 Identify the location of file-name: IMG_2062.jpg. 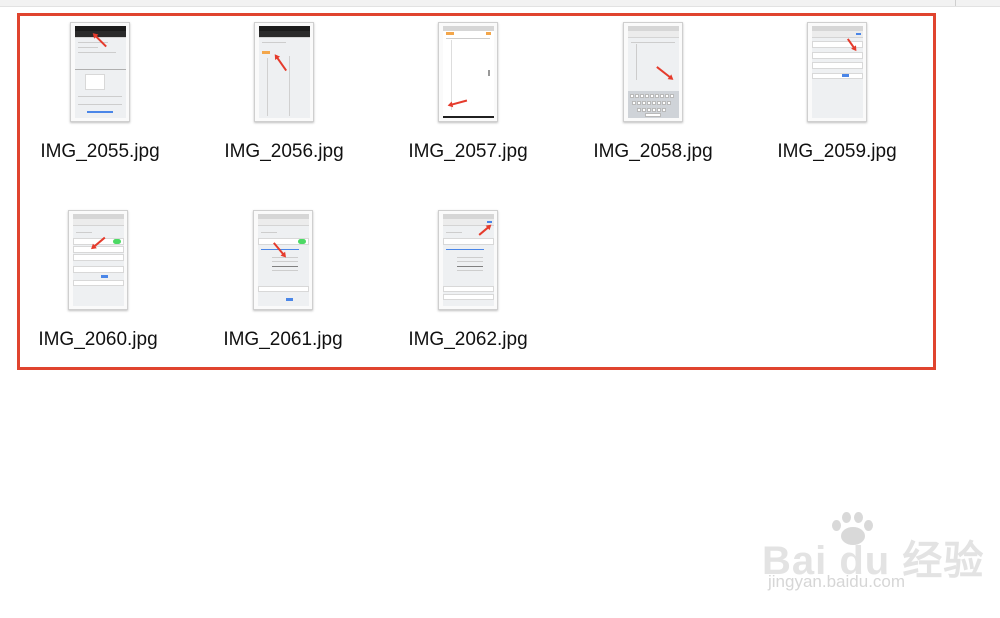
(468, 339).